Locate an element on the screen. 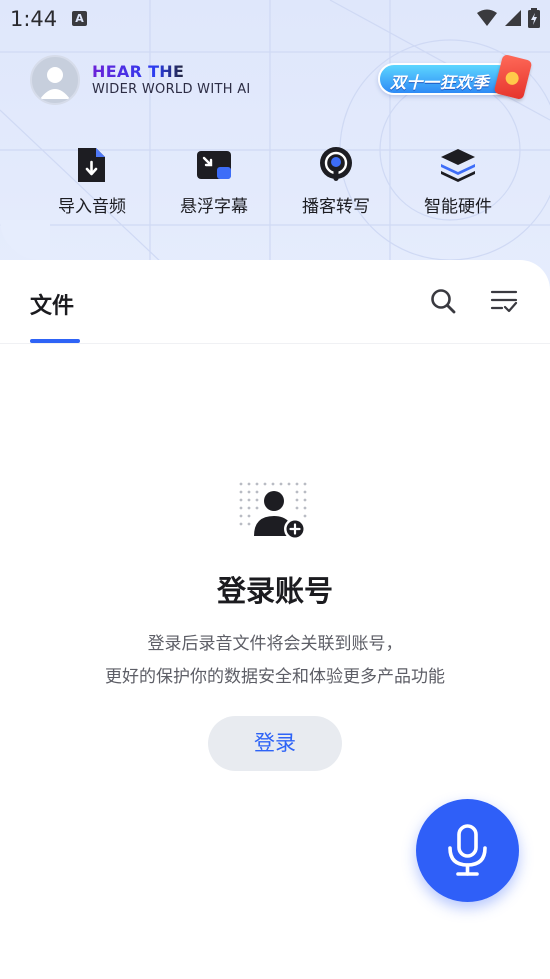 The height and width of the screenshot is (979, 550). action-import-audio: 导入音频 is located at coordinates (92, 180).